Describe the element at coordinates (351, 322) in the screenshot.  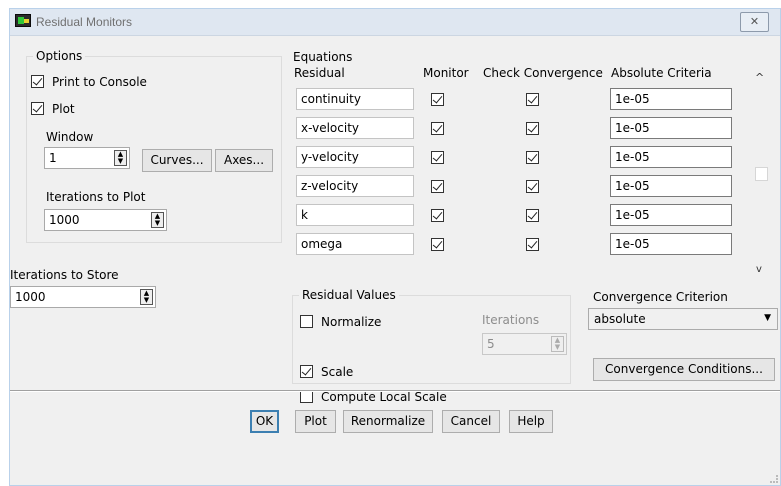
I see `normalize-label: Normalize` at that location.